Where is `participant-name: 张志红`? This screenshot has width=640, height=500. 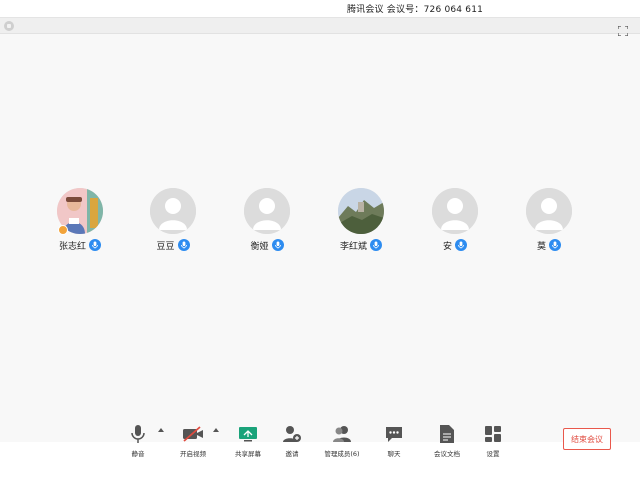
participant-name: 张志红 is located at coordinates (72, 246).